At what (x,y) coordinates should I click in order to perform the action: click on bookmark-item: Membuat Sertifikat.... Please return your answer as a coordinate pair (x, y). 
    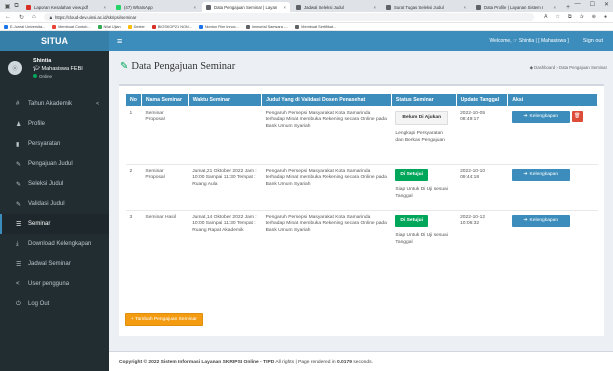
    Looking at the image, I should click on (315, 26).